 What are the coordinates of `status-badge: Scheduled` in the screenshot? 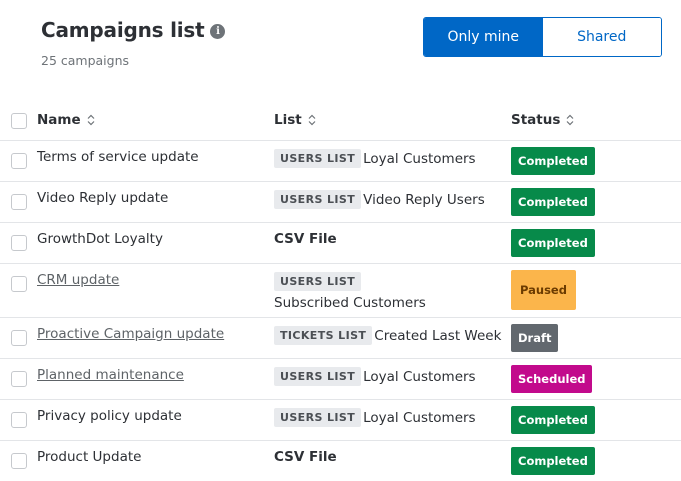 It's located at (552, 379).